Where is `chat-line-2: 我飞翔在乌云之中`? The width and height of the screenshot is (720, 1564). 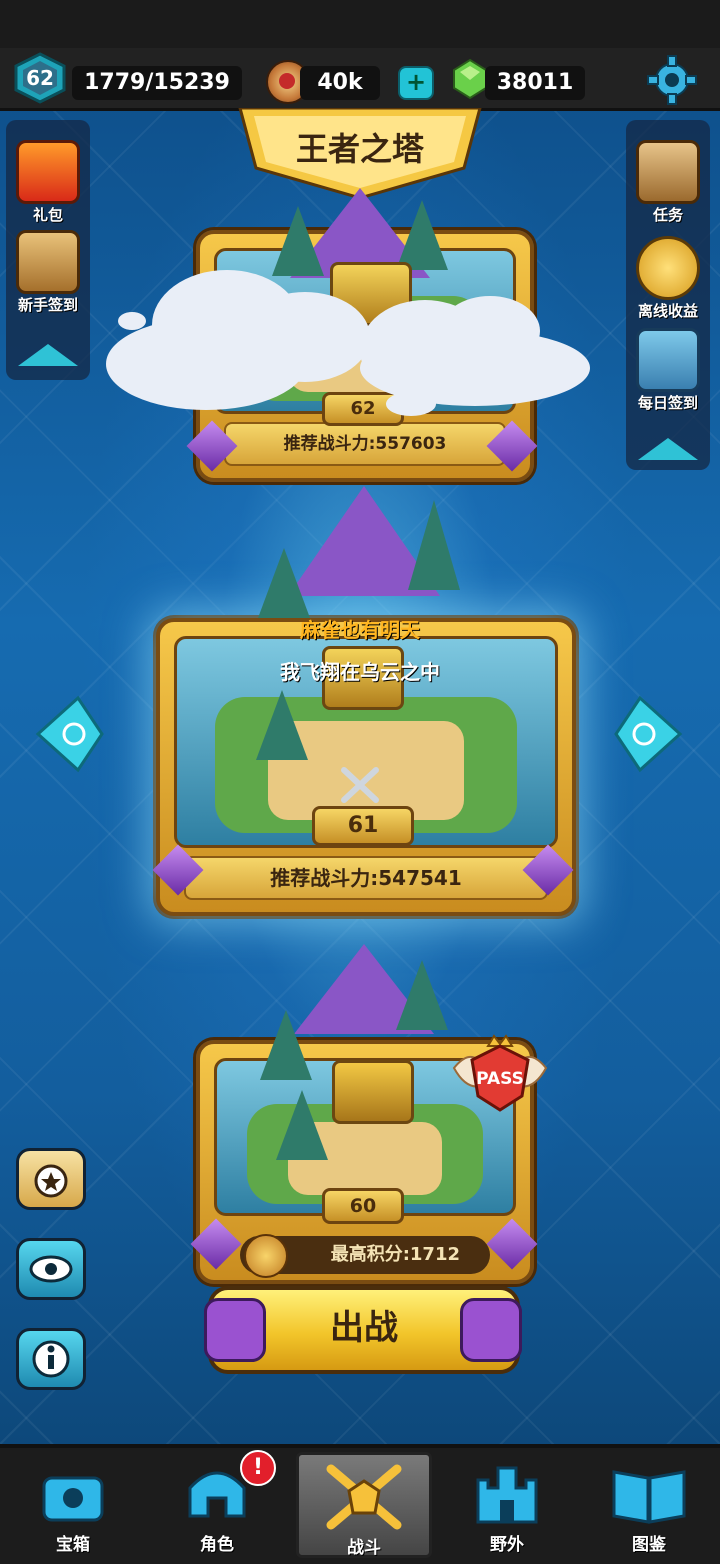
chat-line-2: 我飞翔在乌云之中 is located at coordinates (360, 672).